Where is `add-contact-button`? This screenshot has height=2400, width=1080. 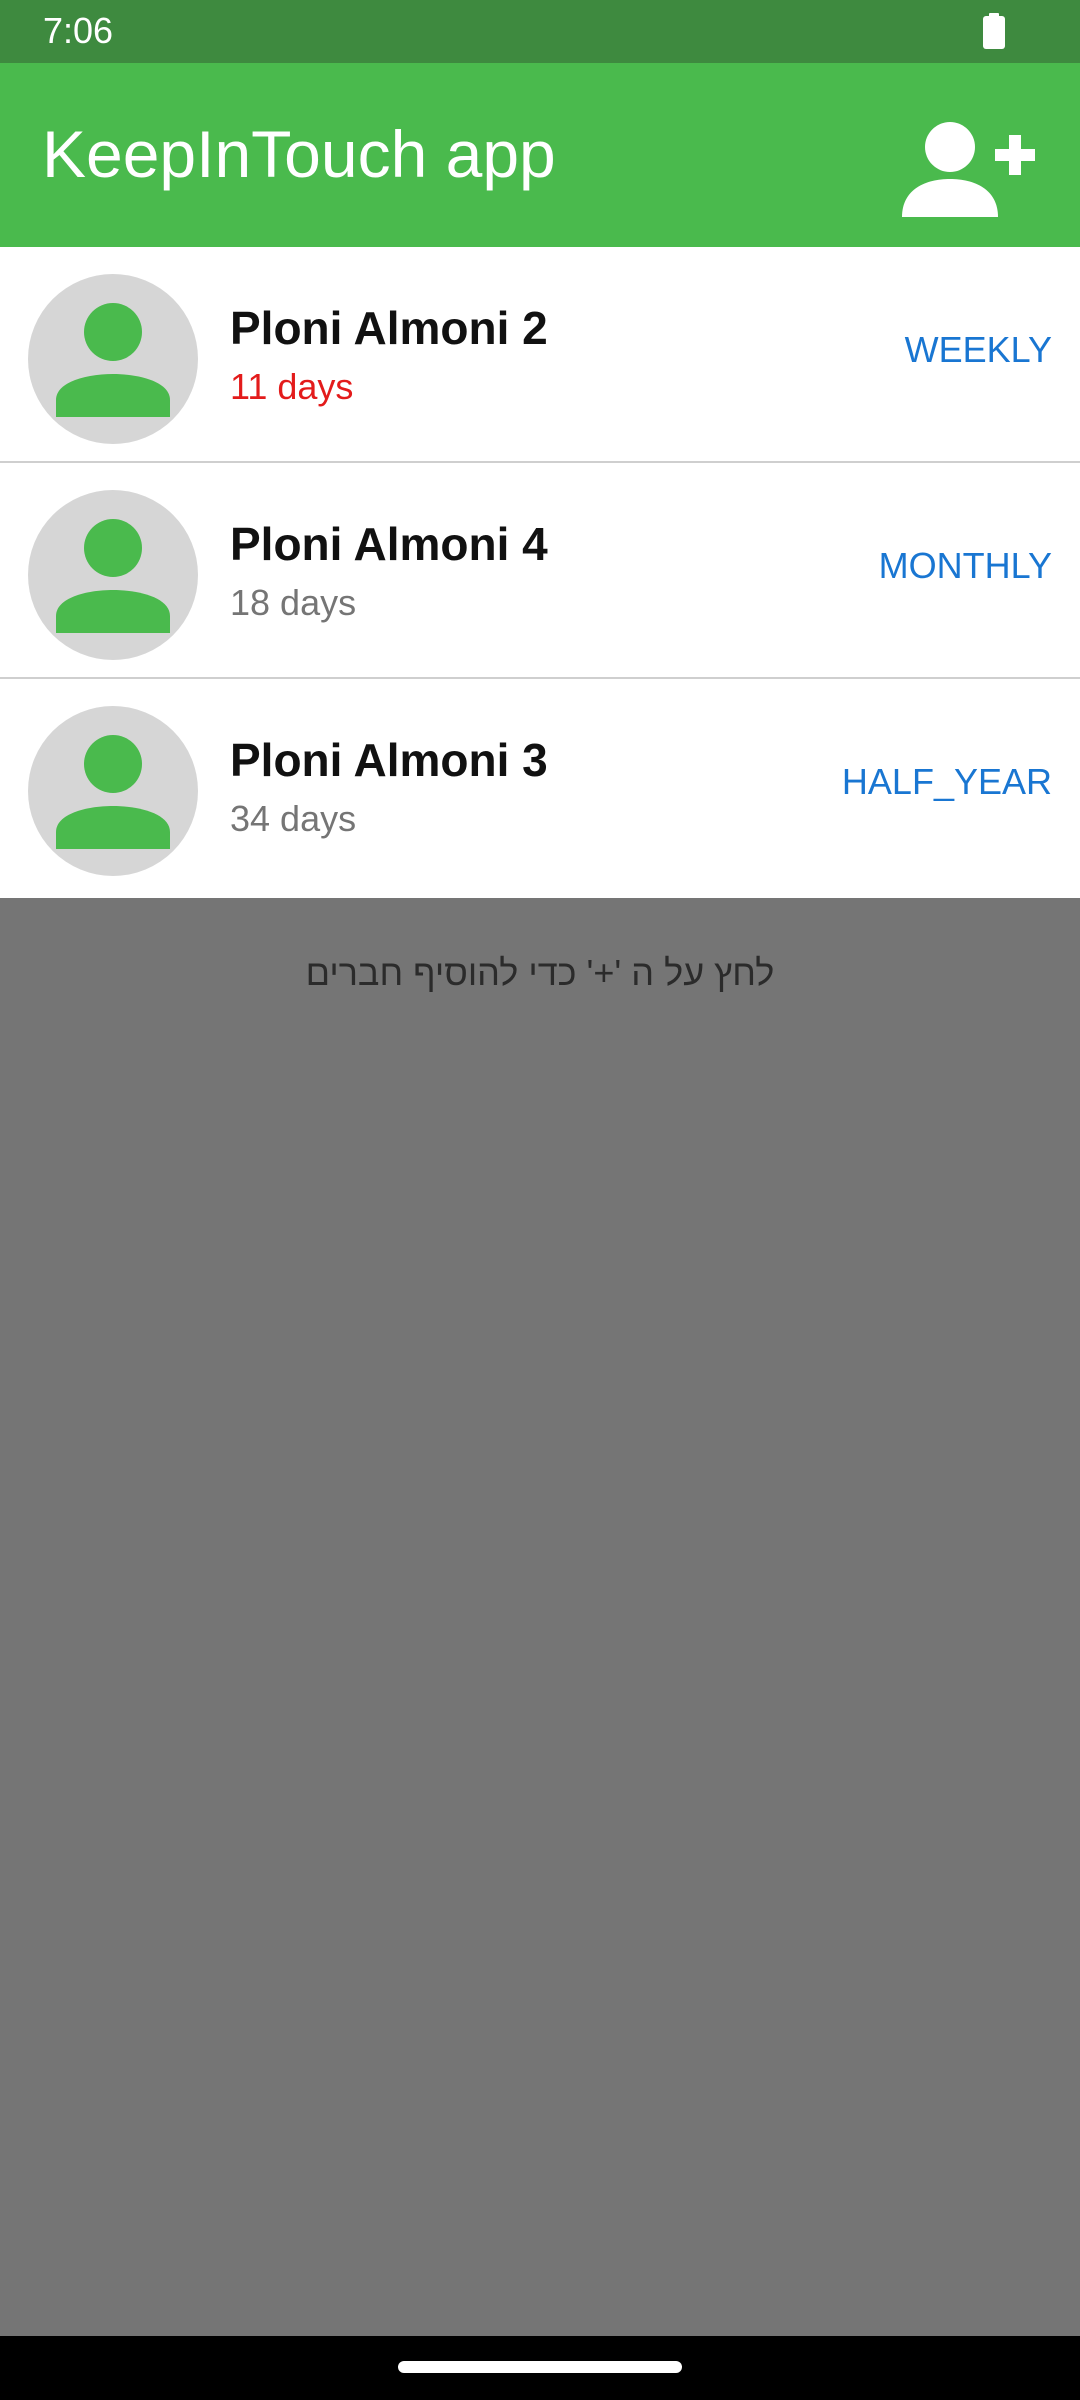
add-contact-button is located at coordinates (970, 170).